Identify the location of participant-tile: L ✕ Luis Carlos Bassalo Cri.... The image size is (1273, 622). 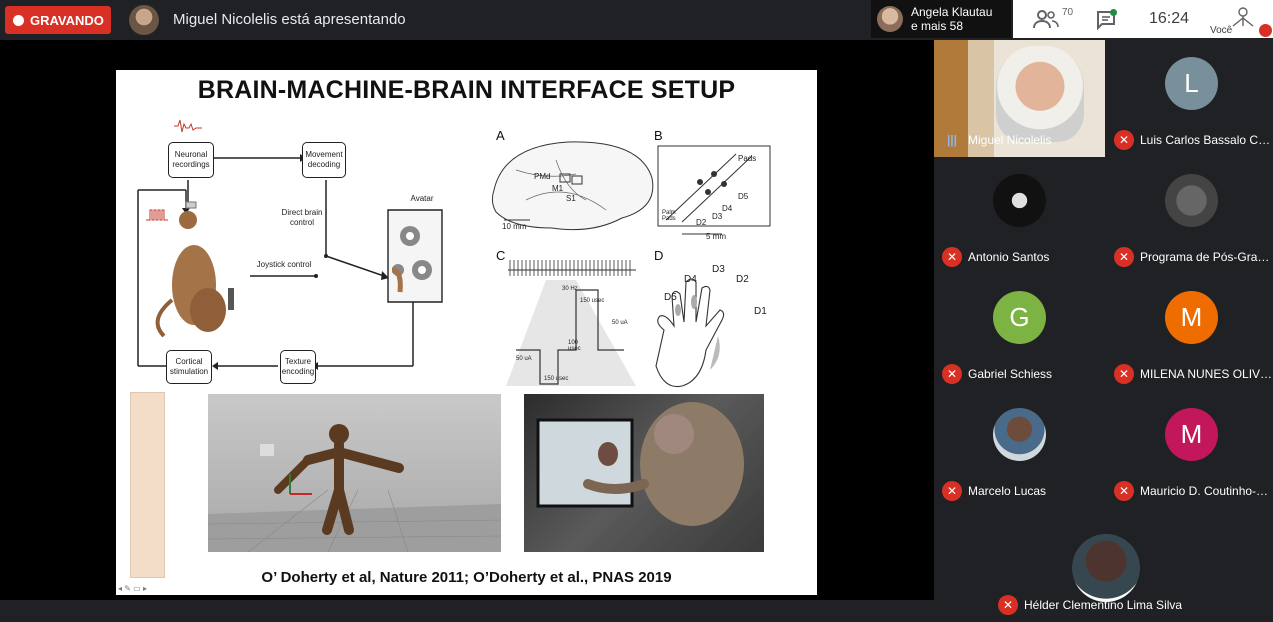
(1189, 98).